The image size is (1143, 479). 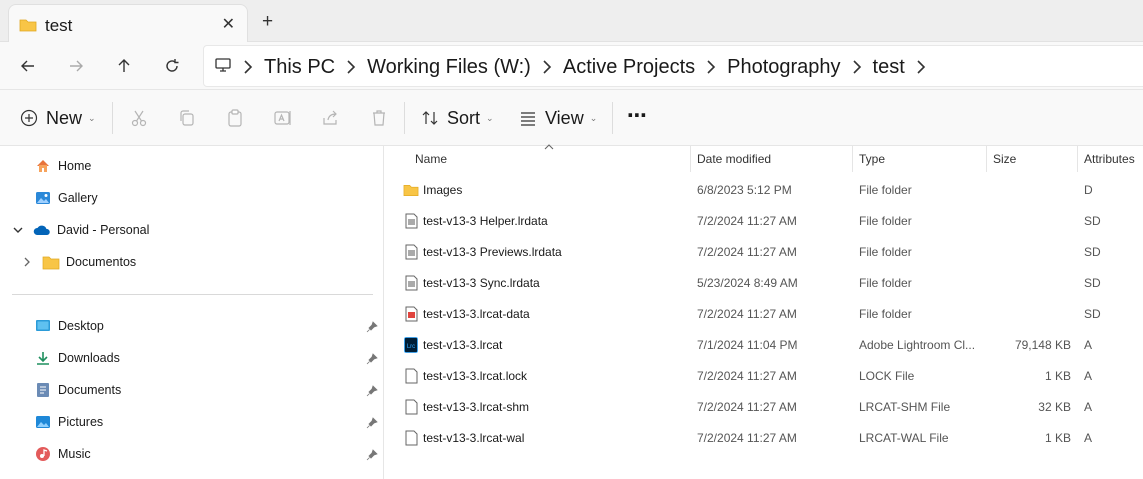 I want to click on file-name: test-v13-3.lrcat, so click(x=463, y=344).